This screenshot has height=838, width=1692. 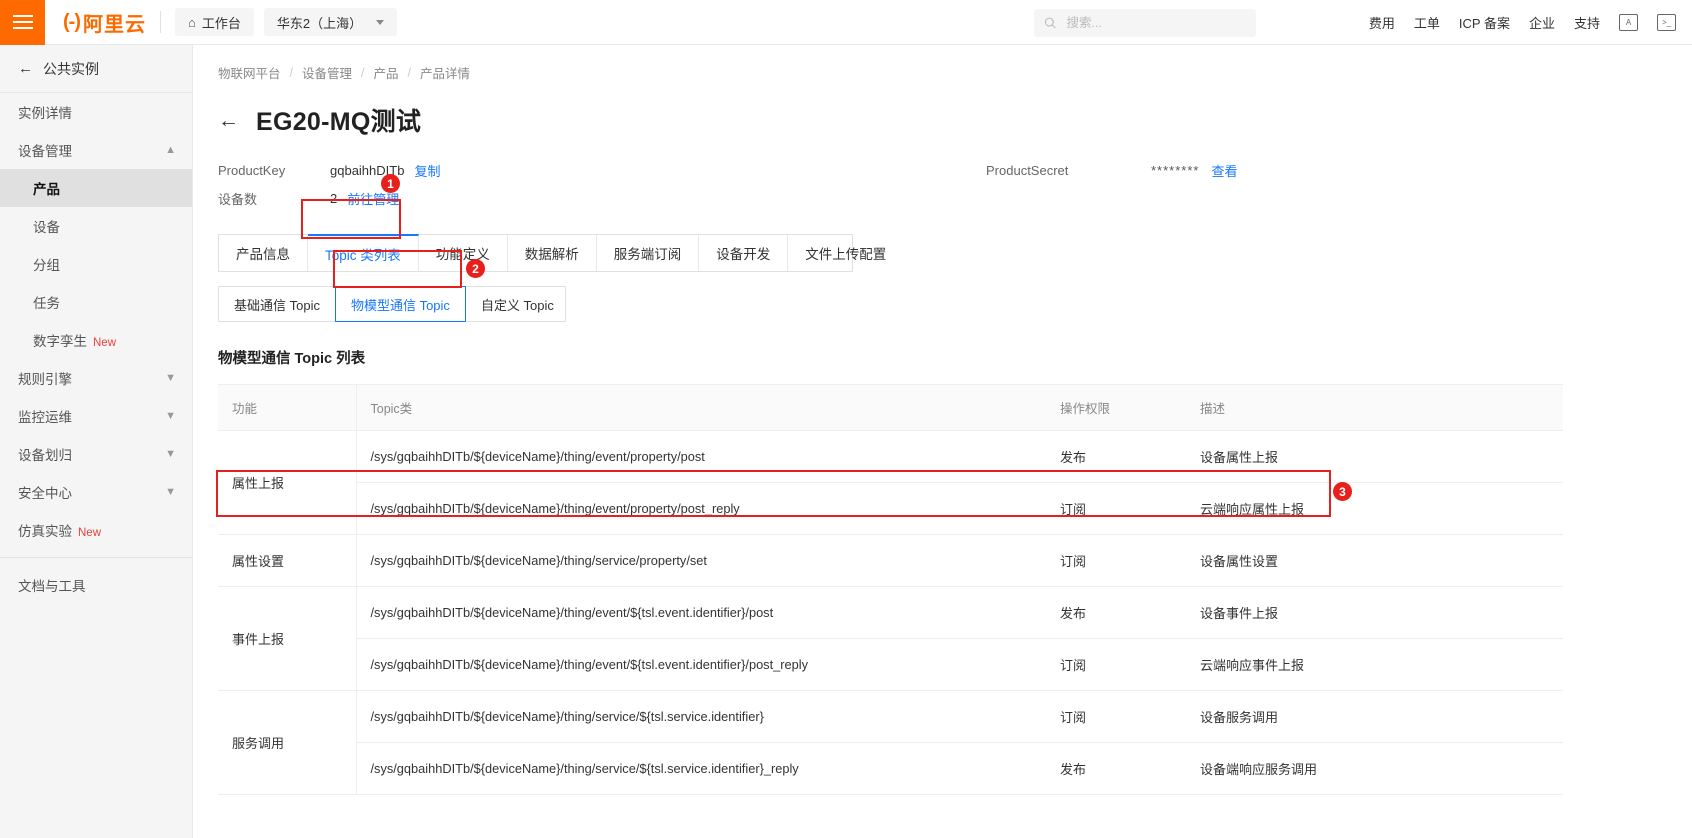 I want to click on search-box, so click(x=1145, y=23).